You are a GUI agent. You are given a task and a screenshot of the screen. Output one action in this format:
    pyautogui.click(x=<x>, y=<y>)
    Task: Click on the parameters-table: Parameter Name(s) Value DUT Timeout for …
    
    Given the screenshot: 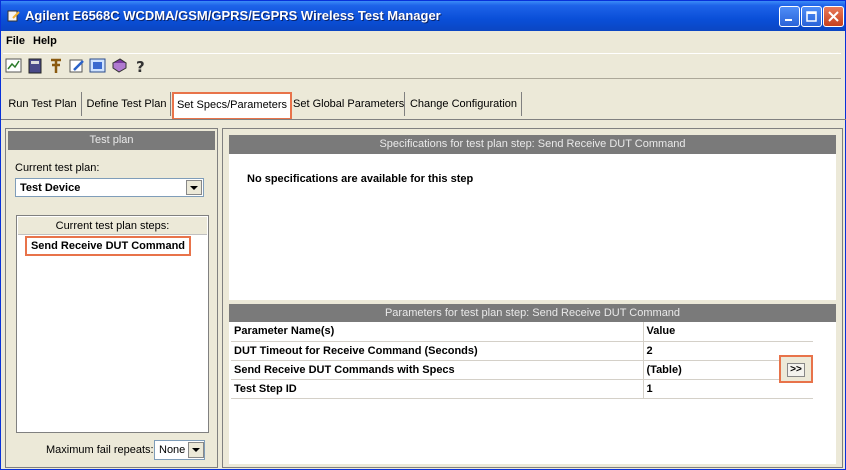 What is the action you would take?
    pyautogui.click(x=522, y=360)
    